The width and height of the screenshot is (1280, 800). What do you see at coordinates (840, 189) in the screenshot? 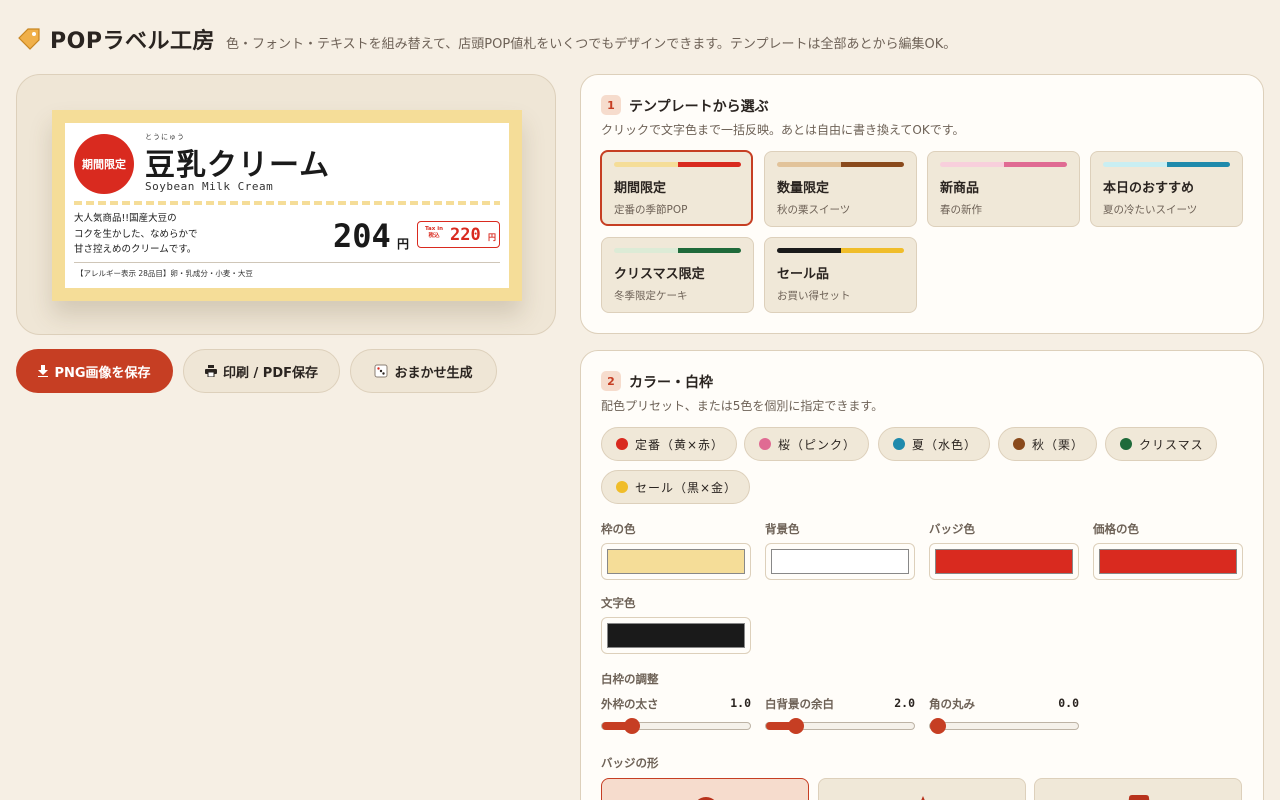
I see `template-card: 数量限定 秋の栗スイーツ` at bounding box center [840, 189].